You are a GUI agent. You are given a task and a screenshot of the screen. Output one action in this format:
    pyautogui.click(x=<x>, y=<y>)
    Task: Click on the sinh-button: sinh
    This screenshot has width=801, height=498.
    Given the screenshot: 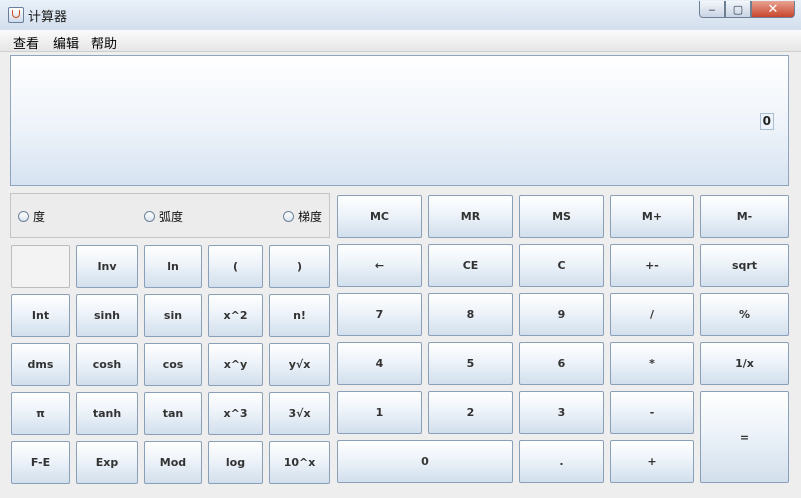 What is the action you would take?
    pyautogui.click(x=107, y=315)
    